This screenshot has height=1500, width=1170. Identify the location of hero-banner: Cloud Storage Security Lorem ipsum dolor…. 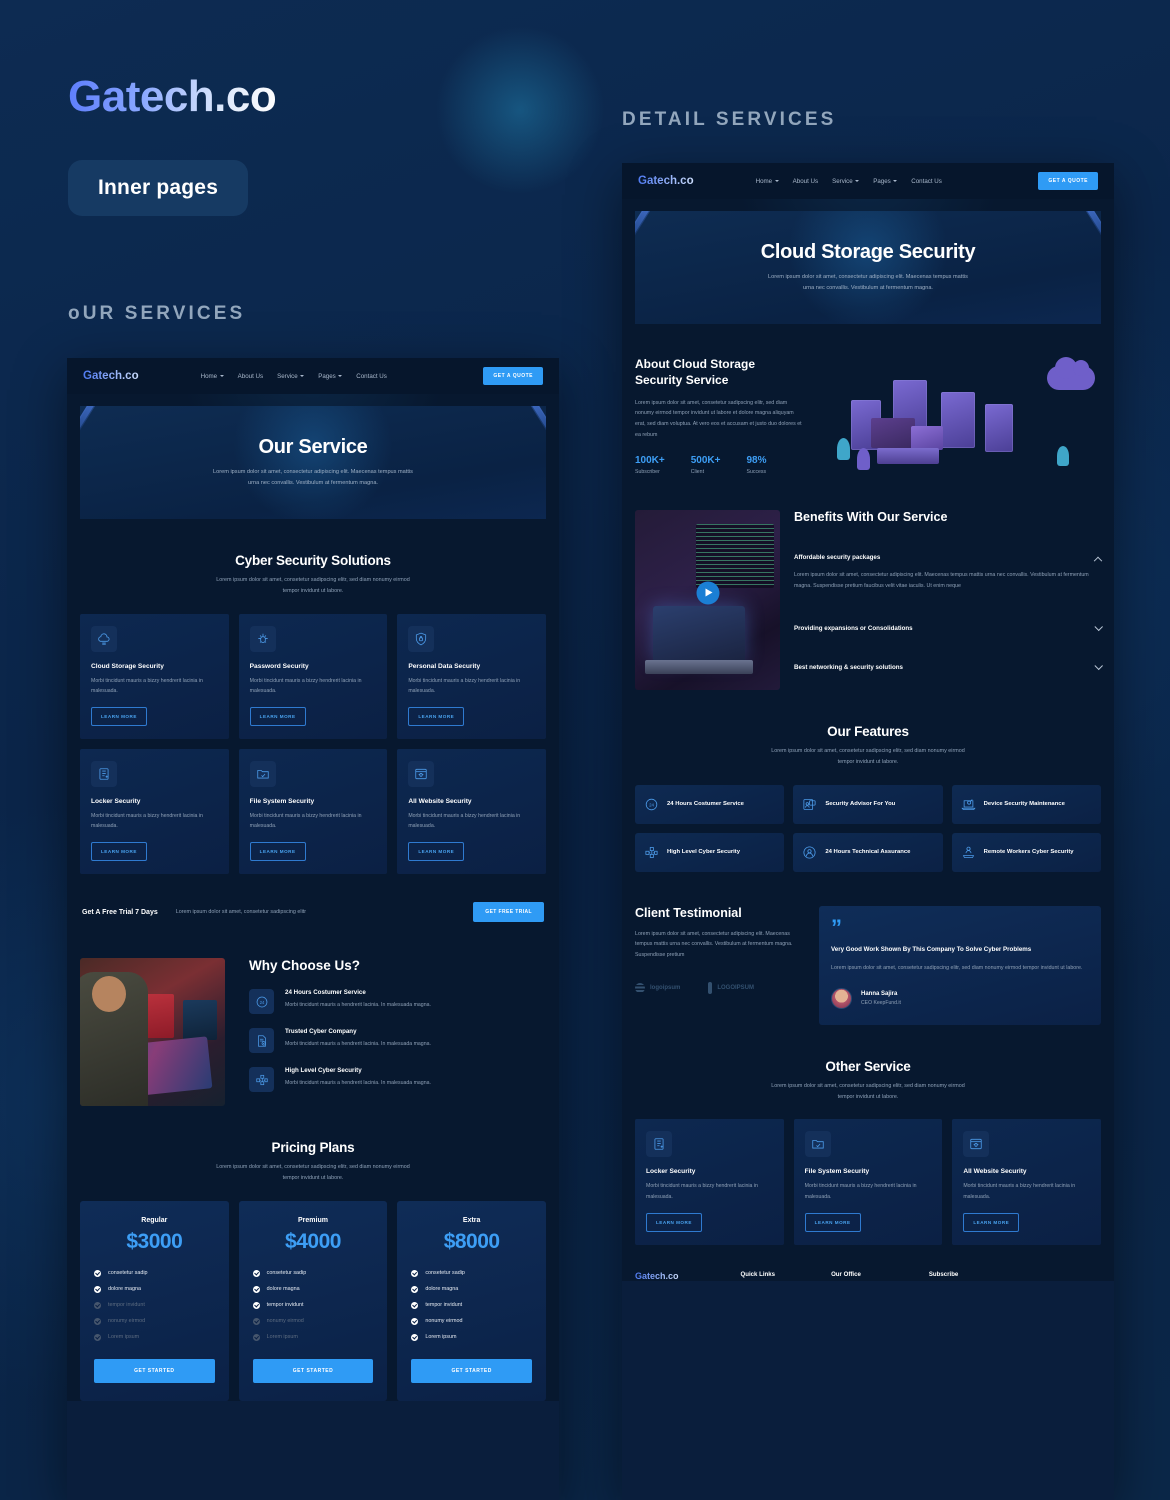
(868, 267).